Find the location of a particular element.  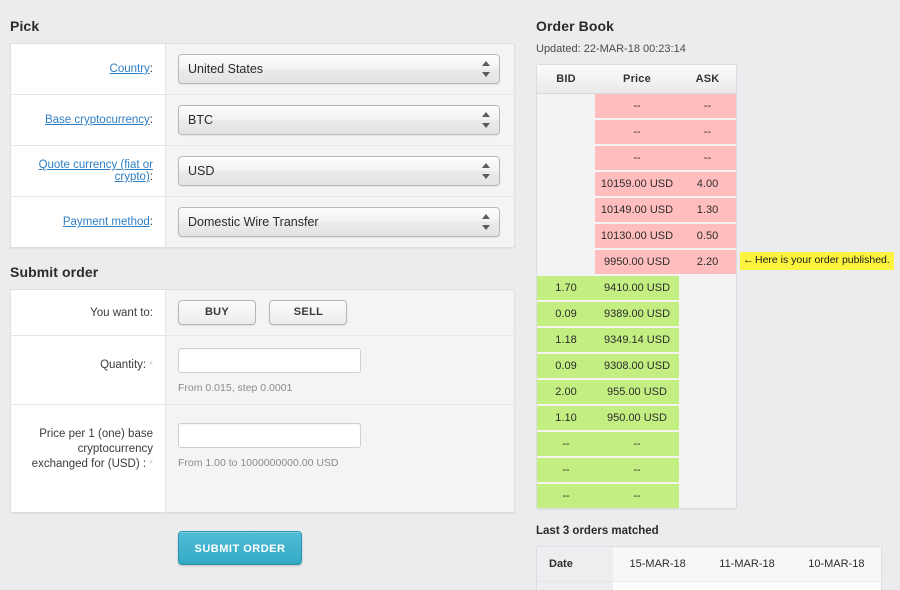

form-row-base-crypto: Base cryptocurrency: BTC is located at coordinates (262, 120).